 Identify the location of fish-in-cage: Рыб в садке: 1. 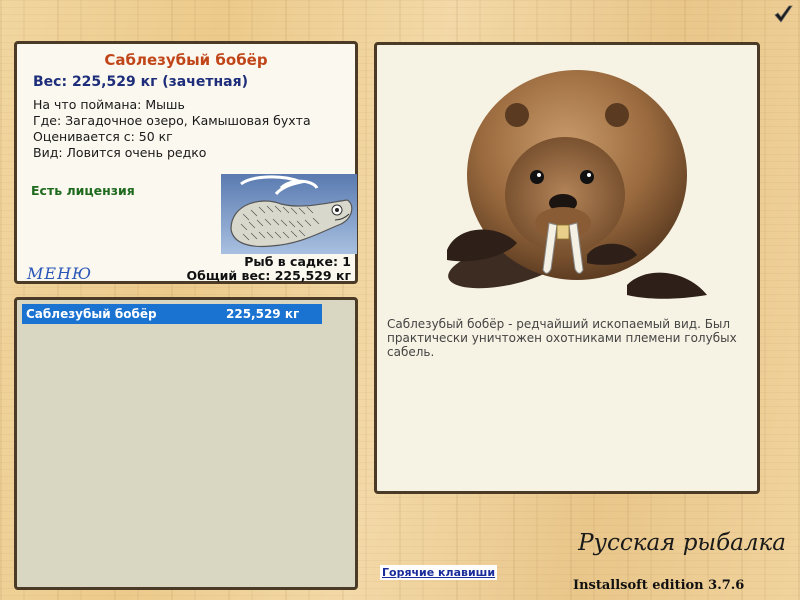
(297, 261).